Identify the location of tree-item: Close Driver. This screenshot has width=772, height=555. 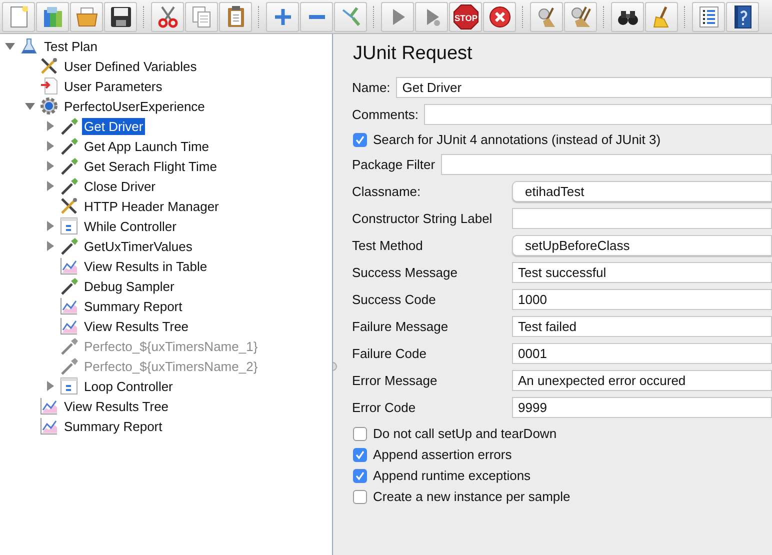
(120, 186).